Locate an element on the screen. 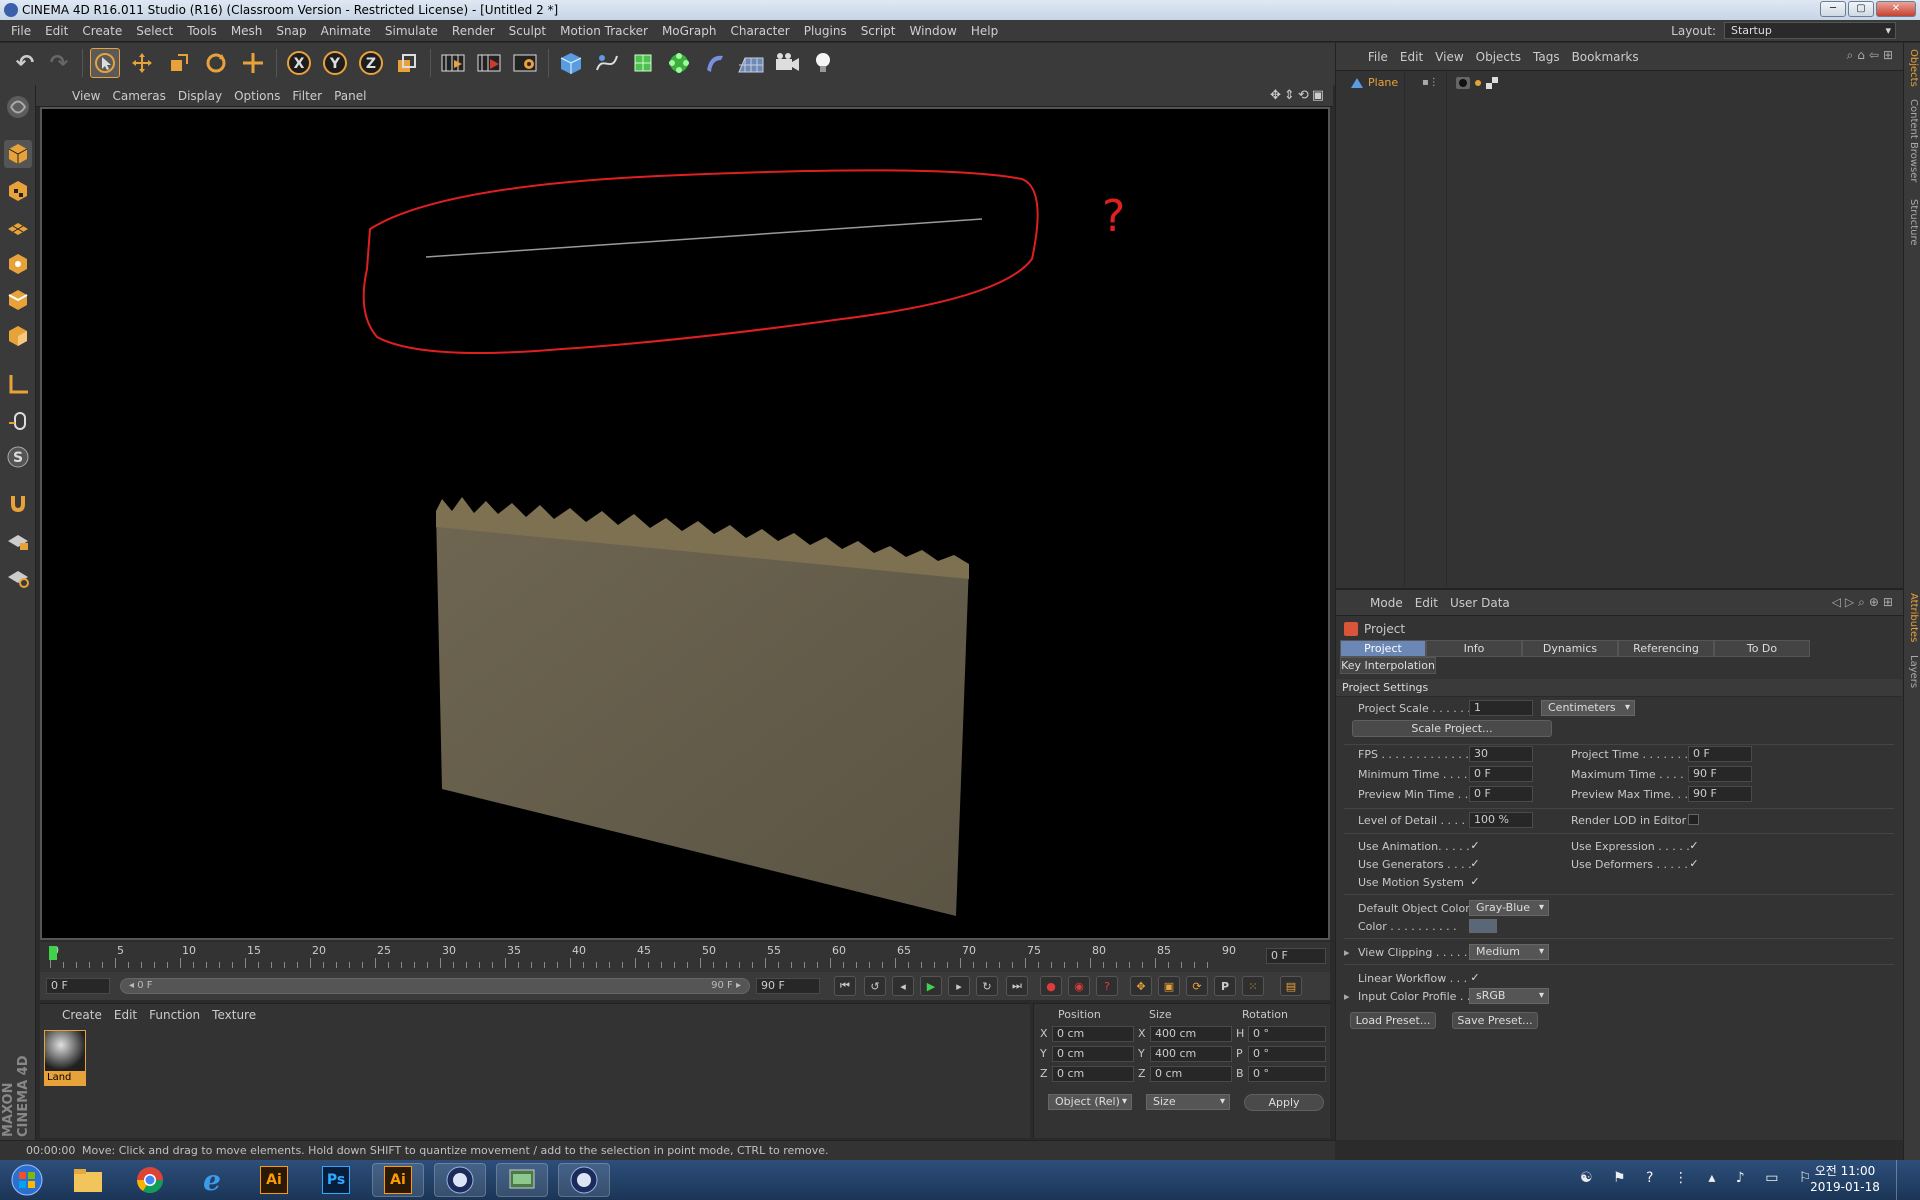  default-object-color-dropdown: Gray-Blue is located at coordinates (1509, 908).